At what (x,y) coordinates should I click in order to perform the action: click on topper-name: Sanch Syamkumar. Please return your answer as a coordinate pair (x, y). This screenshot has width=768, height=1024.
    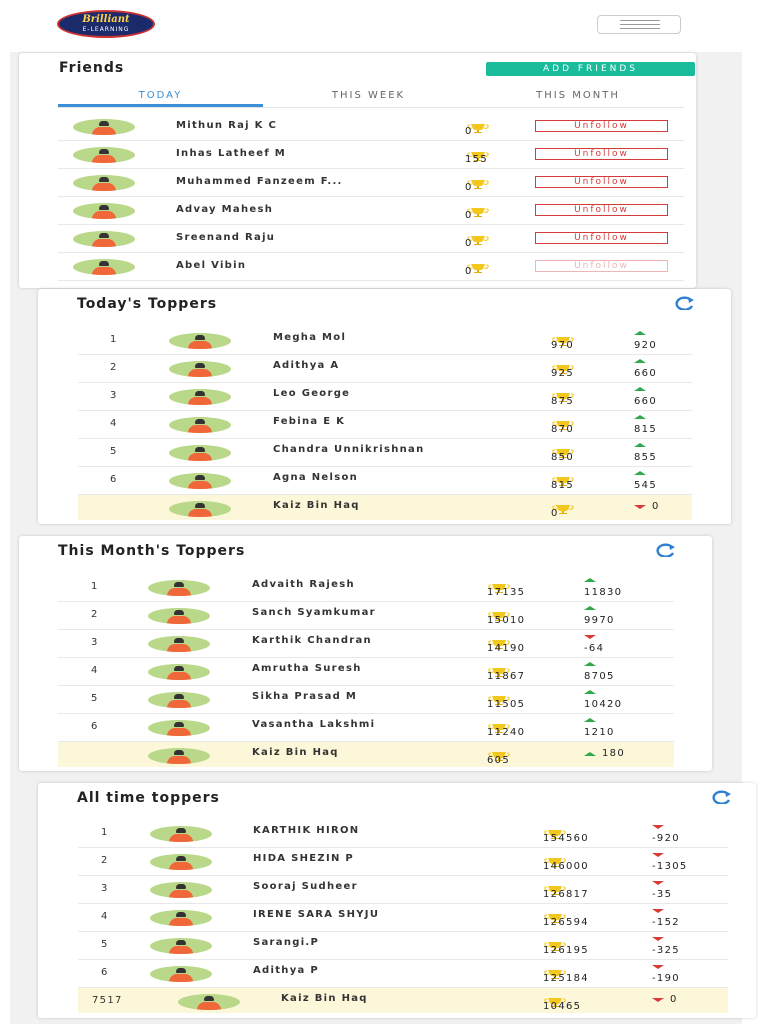
    Looking at the image, I should click on (314, 612).